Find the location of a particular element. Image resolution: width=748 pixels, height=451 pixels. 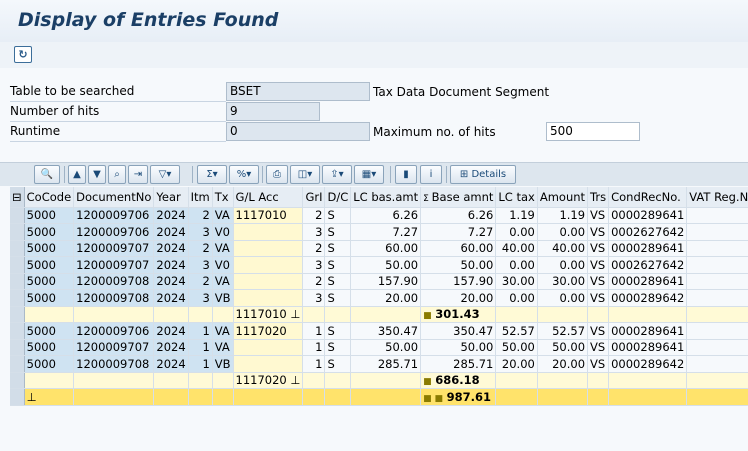

print-icon: ⎙ is located at coordinates (277, 174).